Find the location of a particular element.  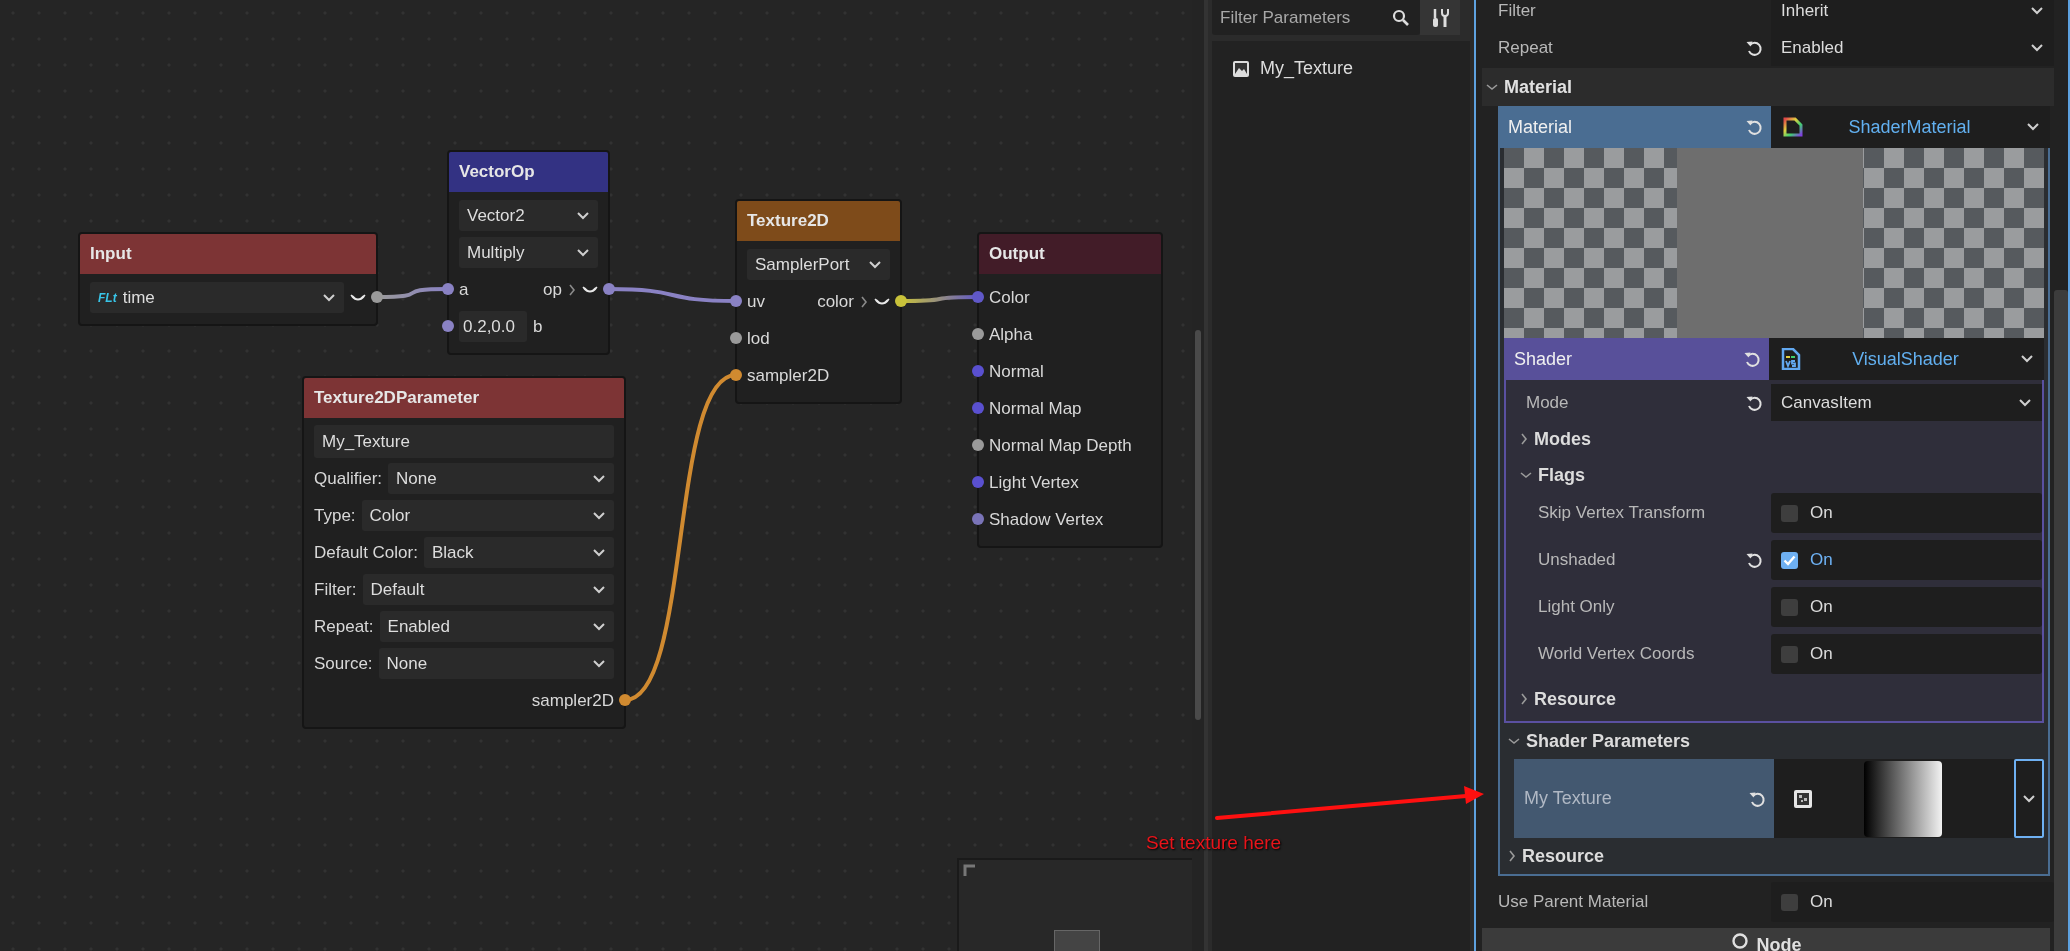

group-header: Shader Parameters is located at coordinates (1597, 741).